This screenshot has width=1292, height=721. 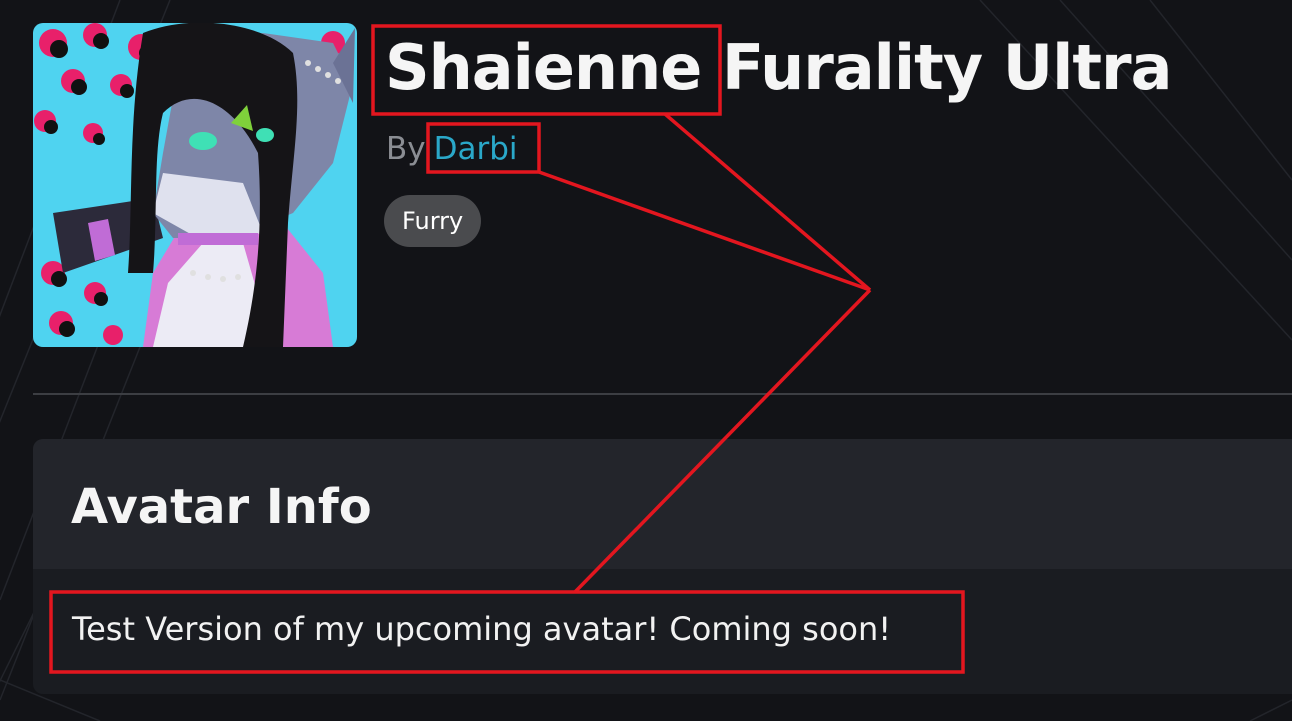 I want to click on category-tag: Furry, so click(x=433, y=221).